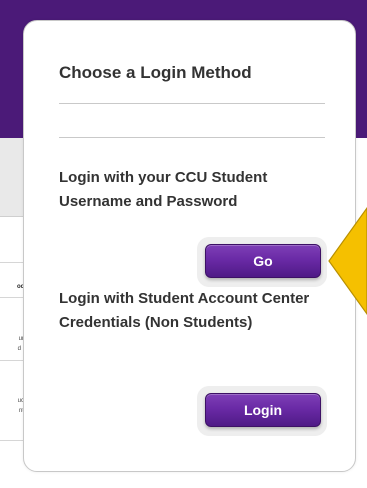 Image resolution: width=367 pixels, height=488 pixels. Describe the element at coordinates (347, 261) in the screenshot. I see `yellow-arrow-callout-icon` at that location.